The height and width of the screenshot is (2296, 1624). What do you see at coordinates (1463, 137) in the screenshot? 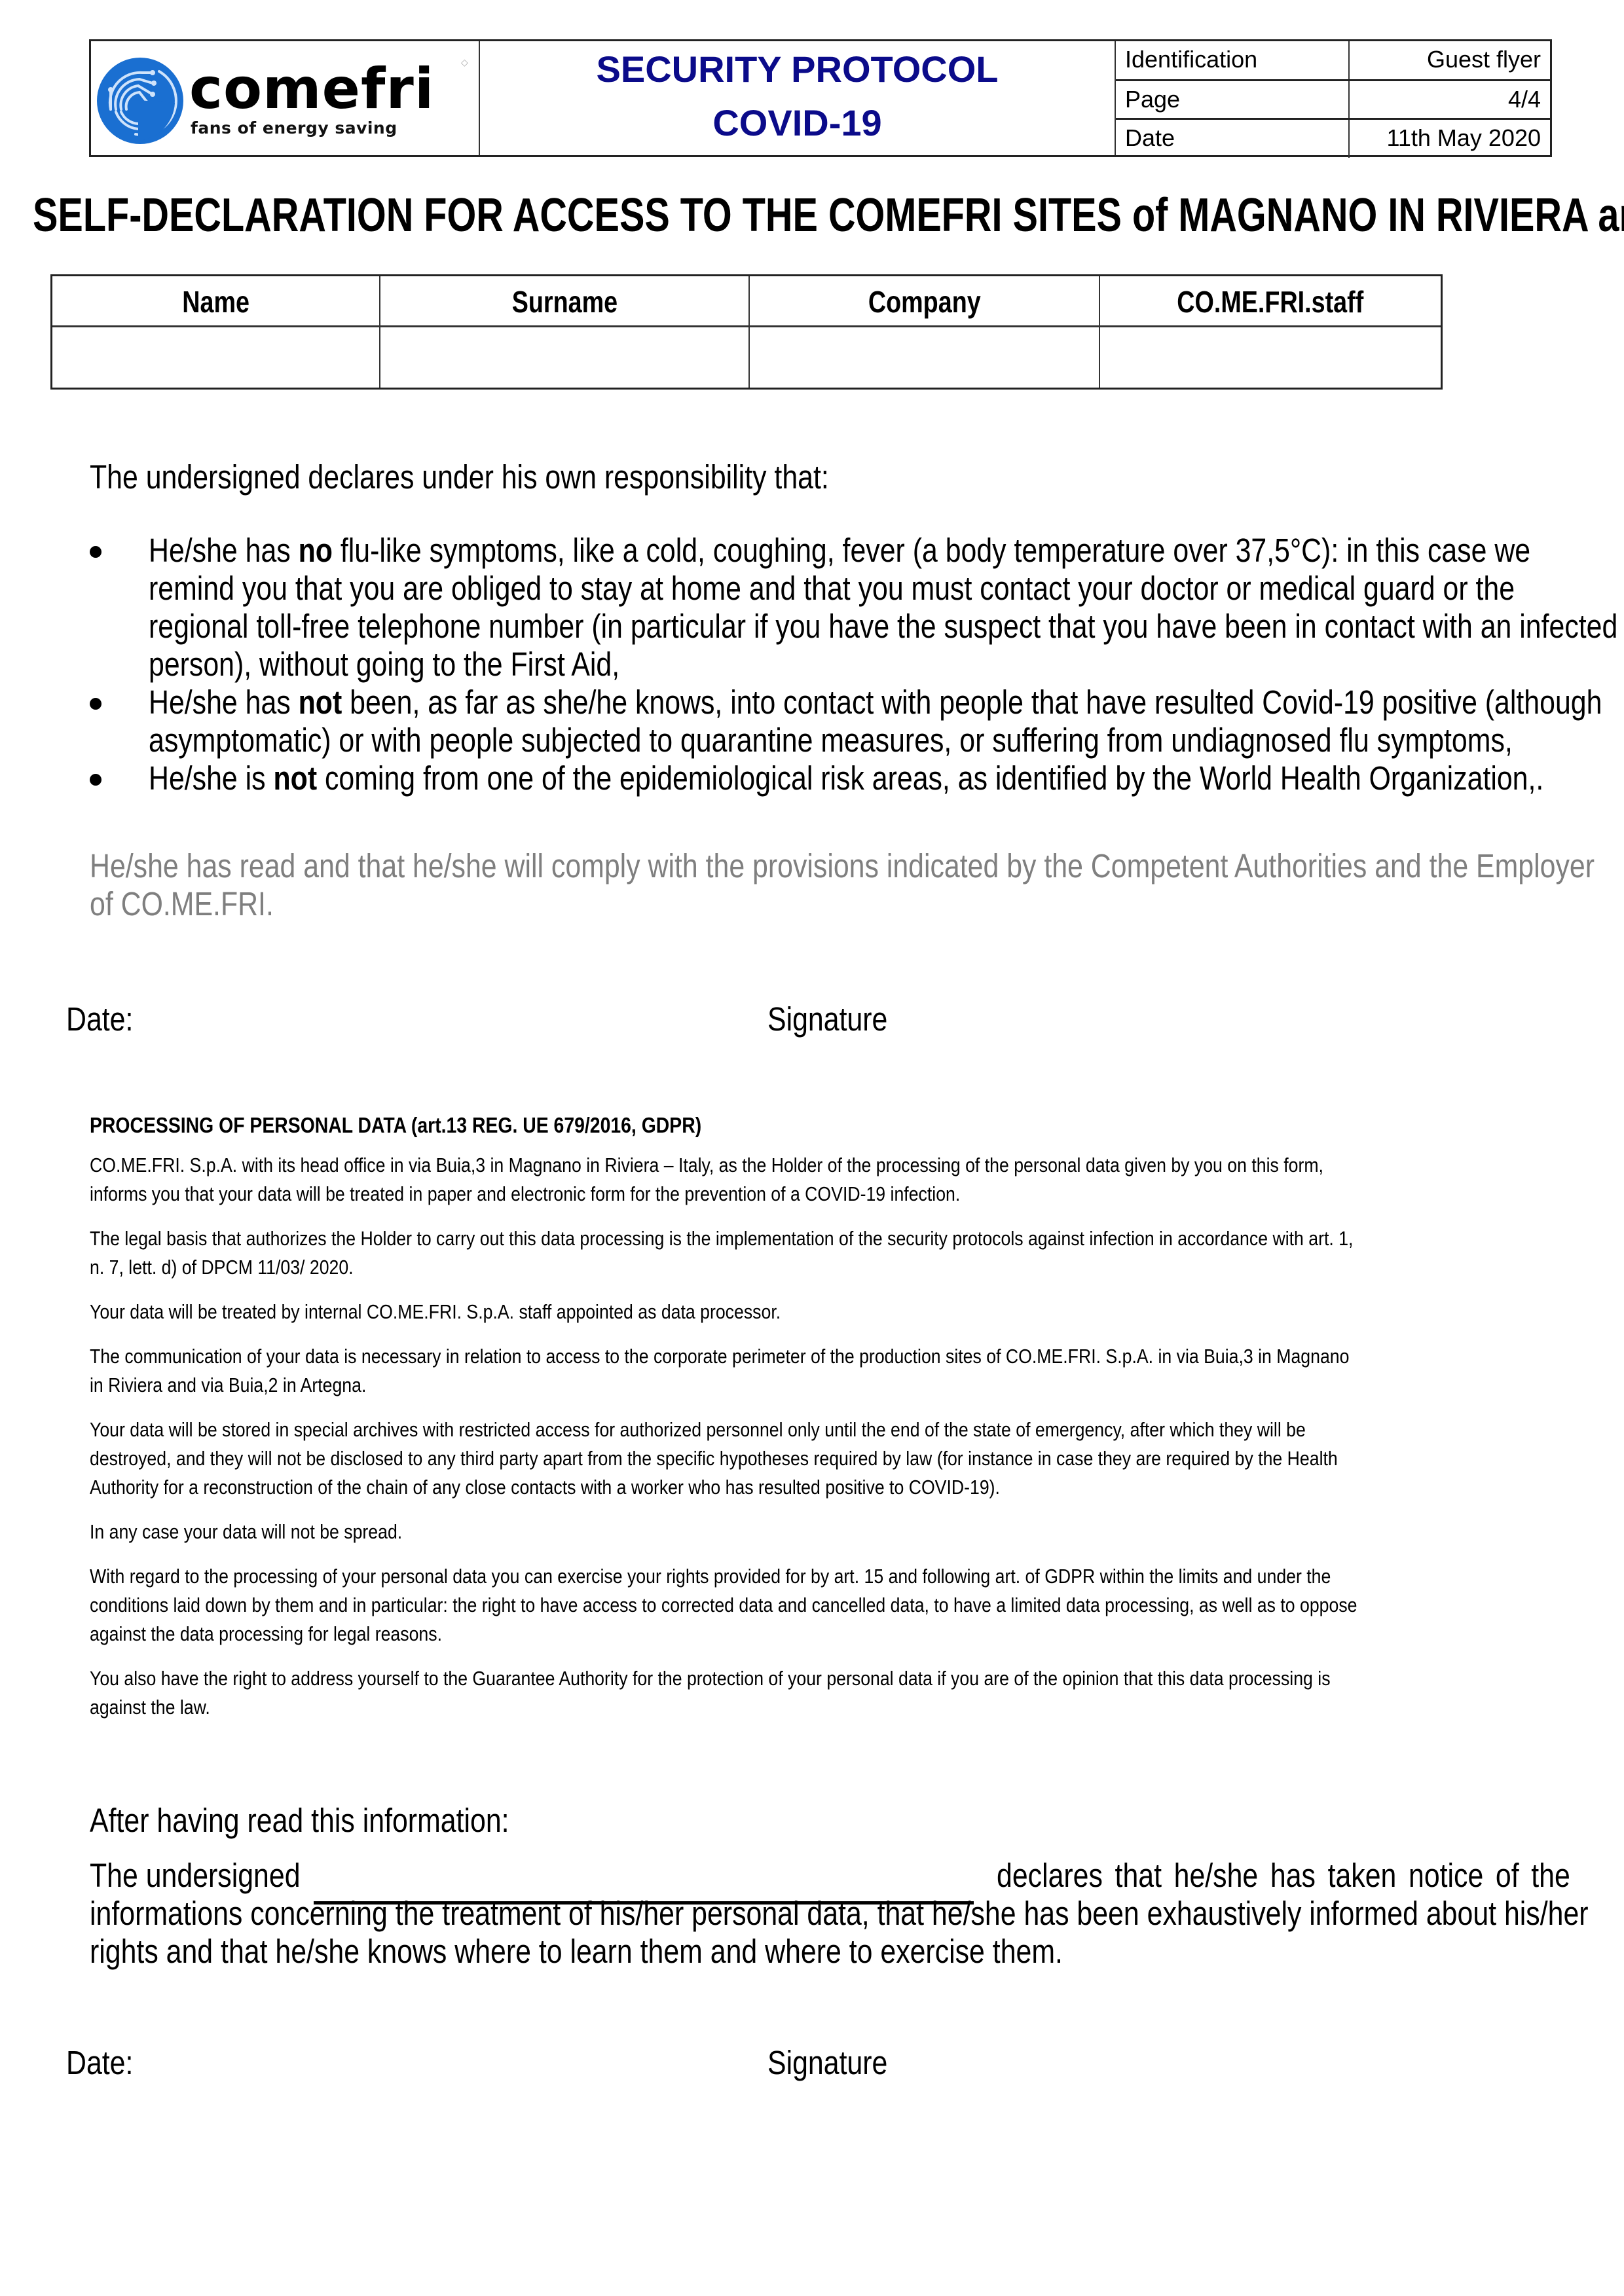
I see `info-value: 11th May 2020` at bounding box center [1463, 137].